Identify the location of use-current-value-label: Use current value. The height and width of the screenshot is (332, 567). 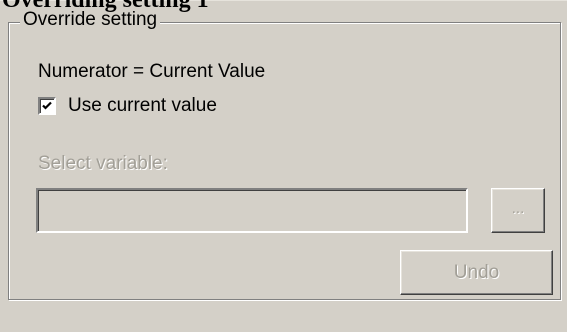
(142, 105).